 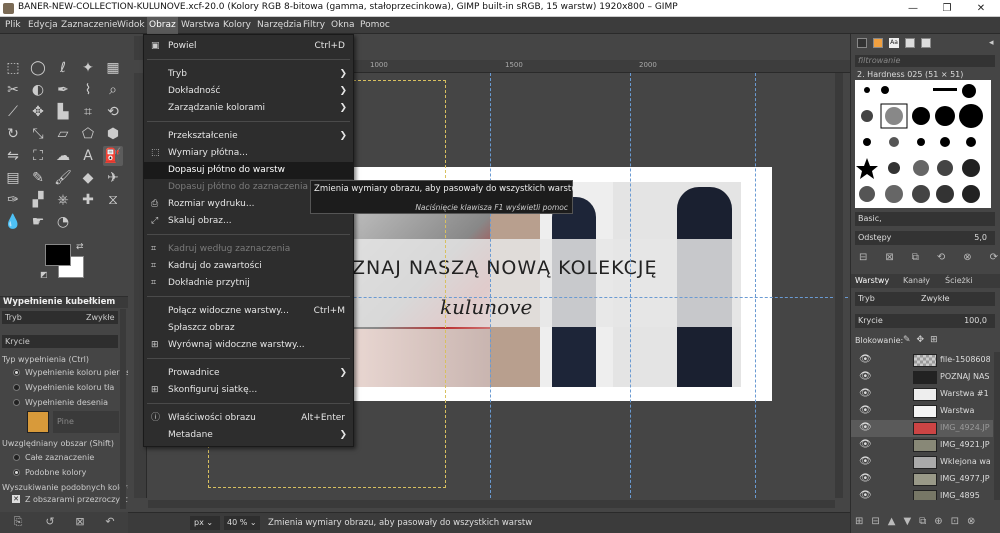 What do you see at coordinates (200, 25) in the screenshot?
I see `menu-warstwa: Warstwa` at bounding box center [200, 25].